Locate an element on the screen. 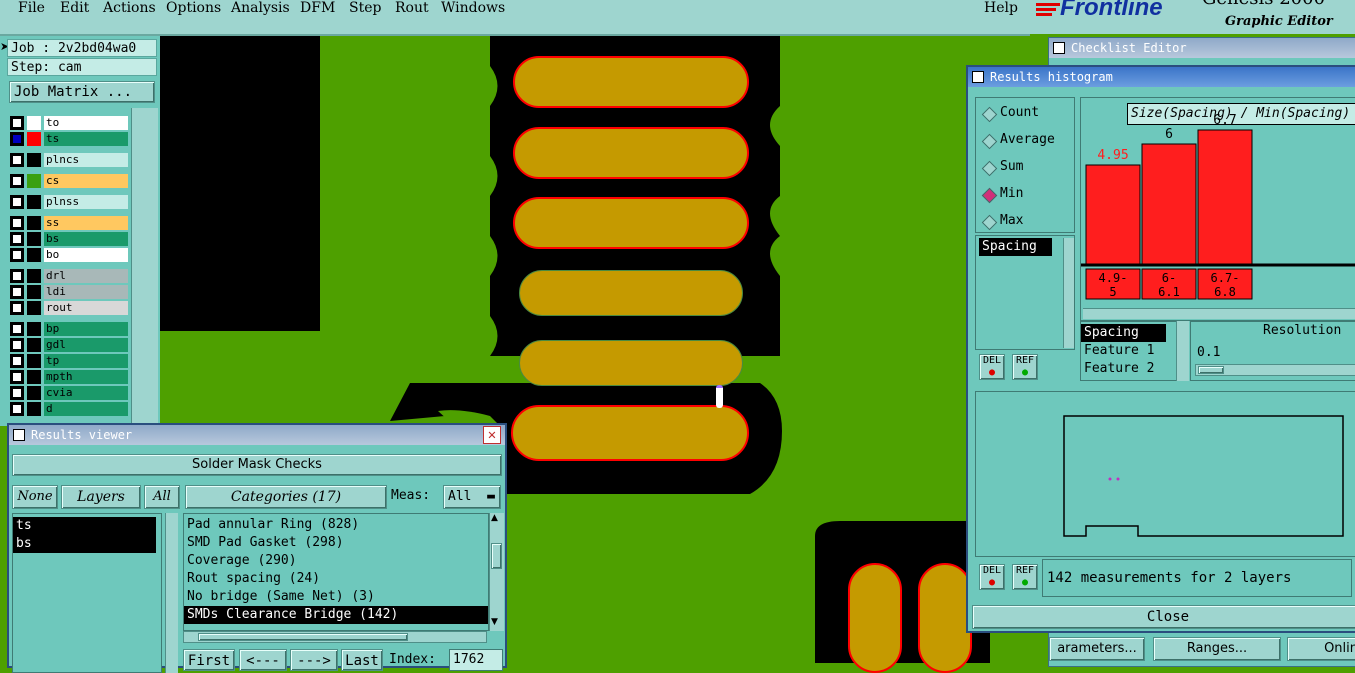 The height and width of the screenshot is (673, 1355). layer-row-d: d is located at coordinates (69, 409).